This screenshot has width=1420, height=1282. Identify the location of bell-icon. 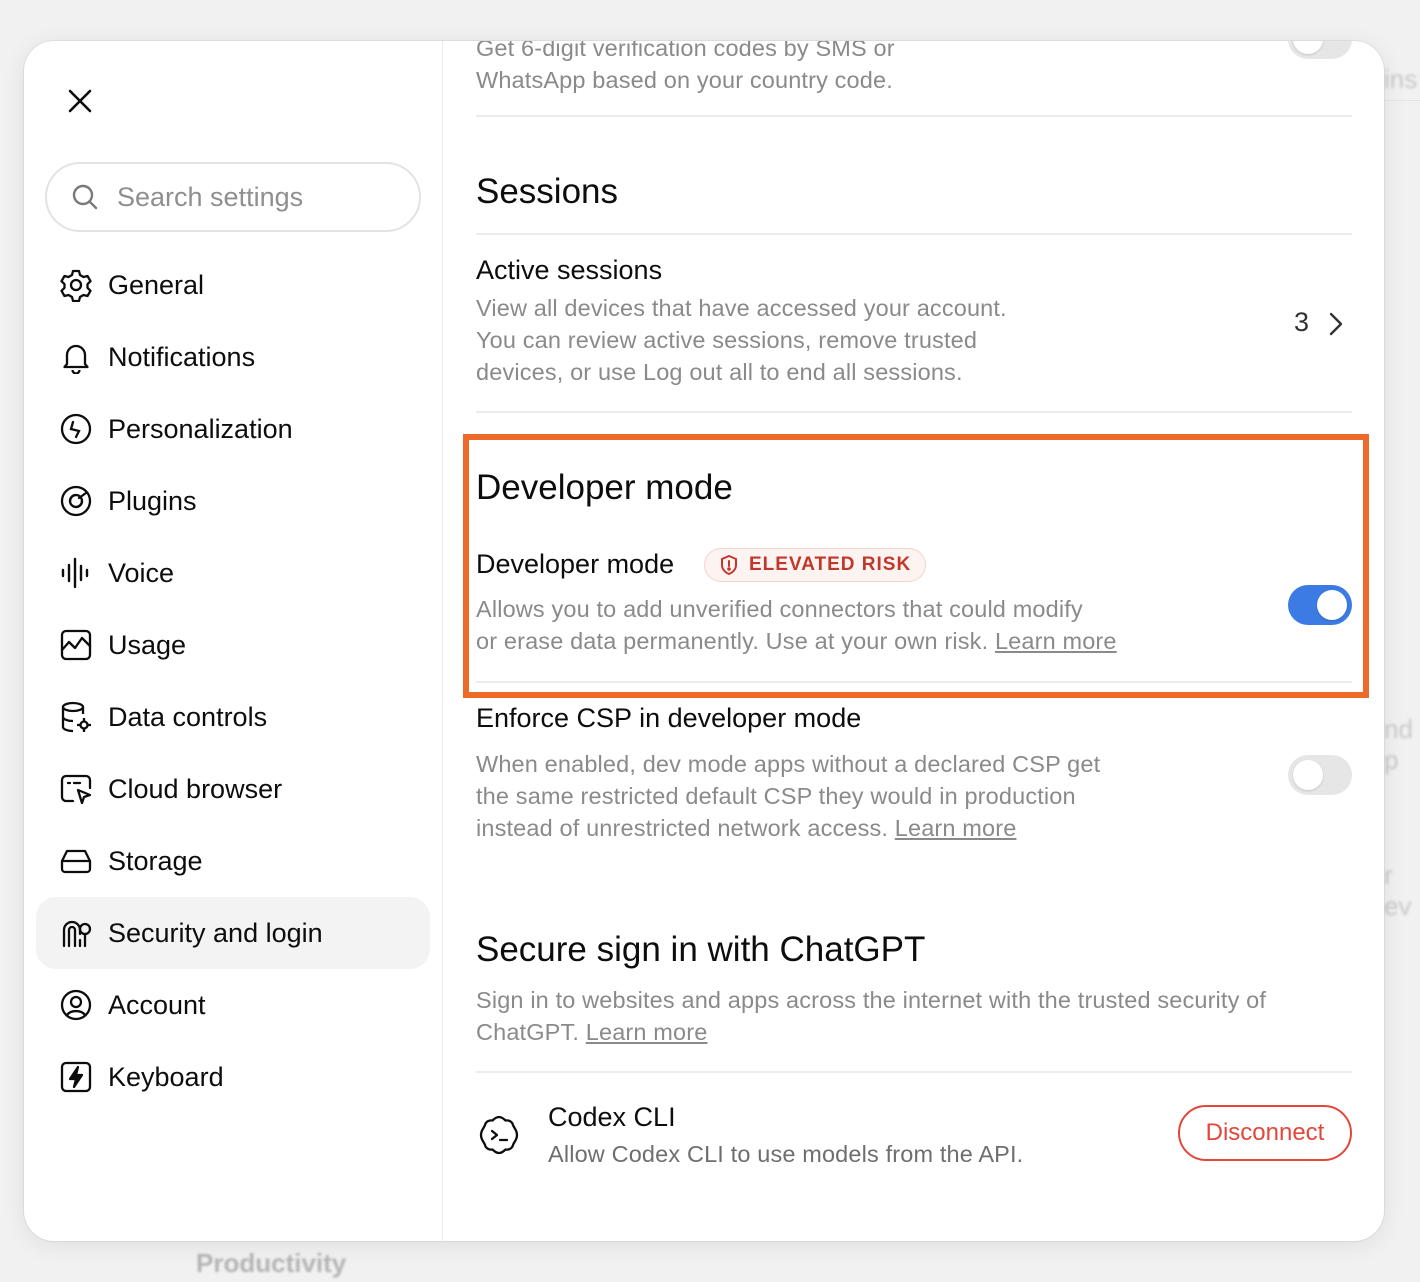
(76, 357).